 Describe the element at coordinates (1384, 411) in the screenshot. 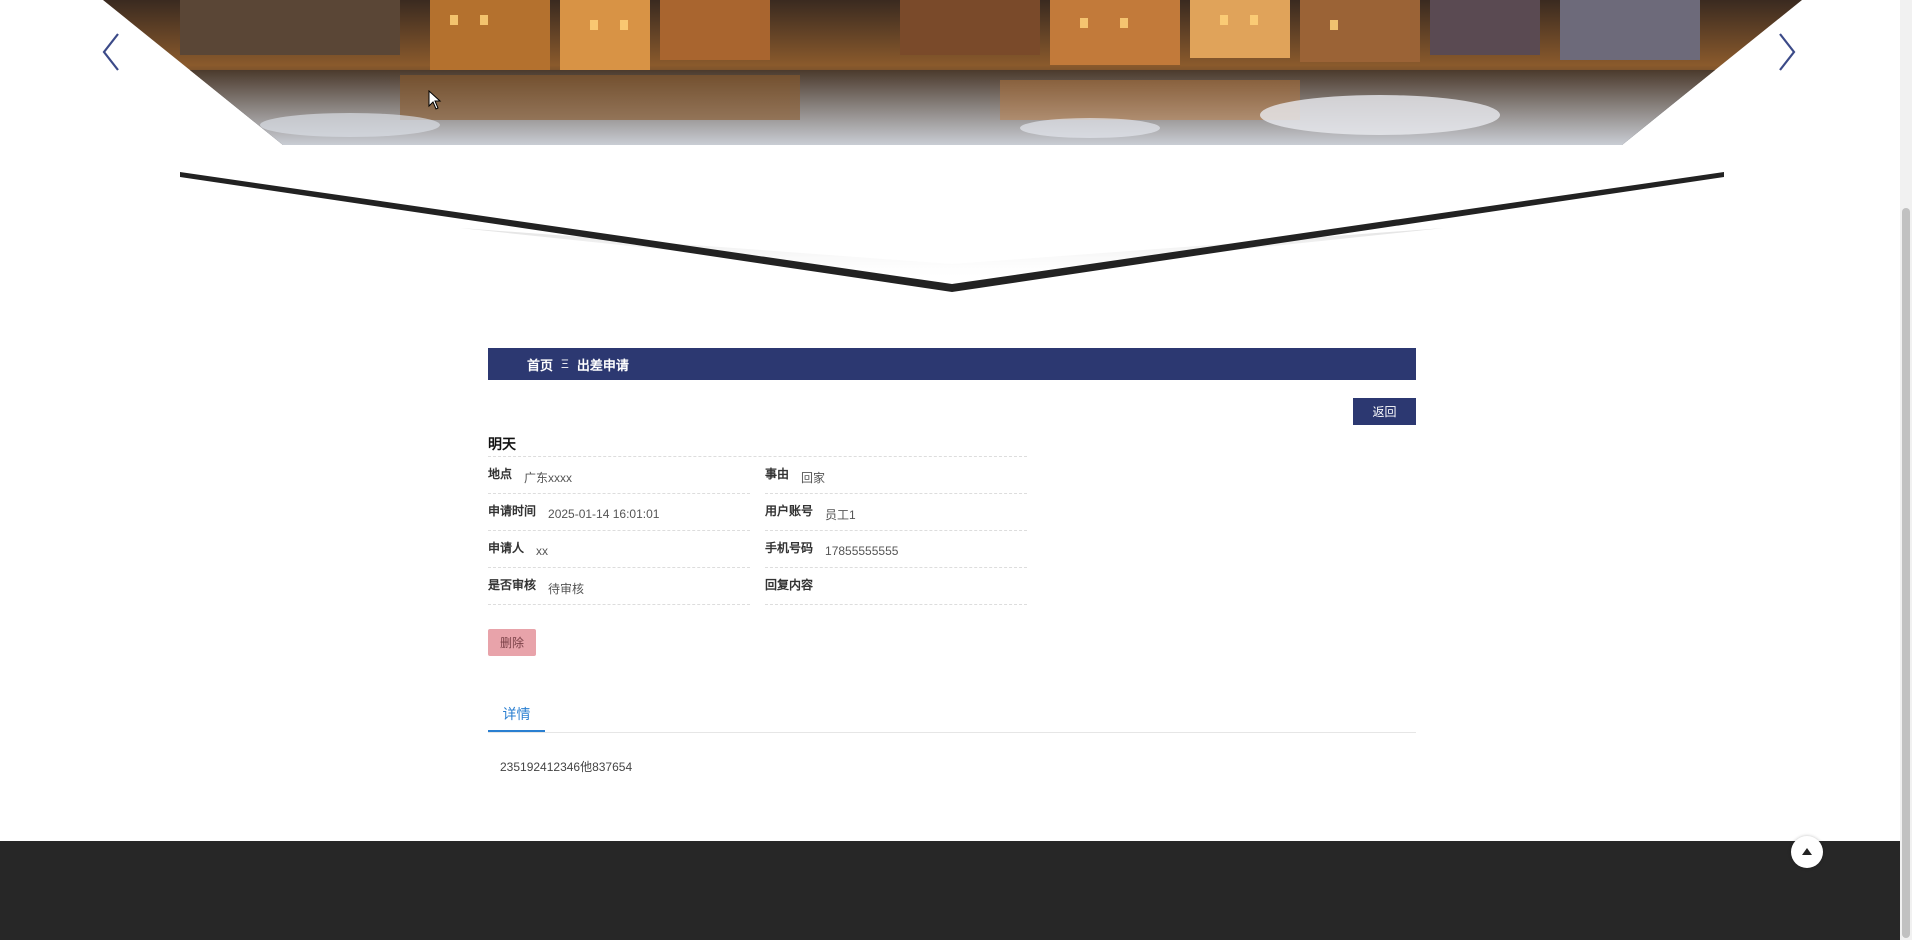

I see `back-button: 返回` at that location.